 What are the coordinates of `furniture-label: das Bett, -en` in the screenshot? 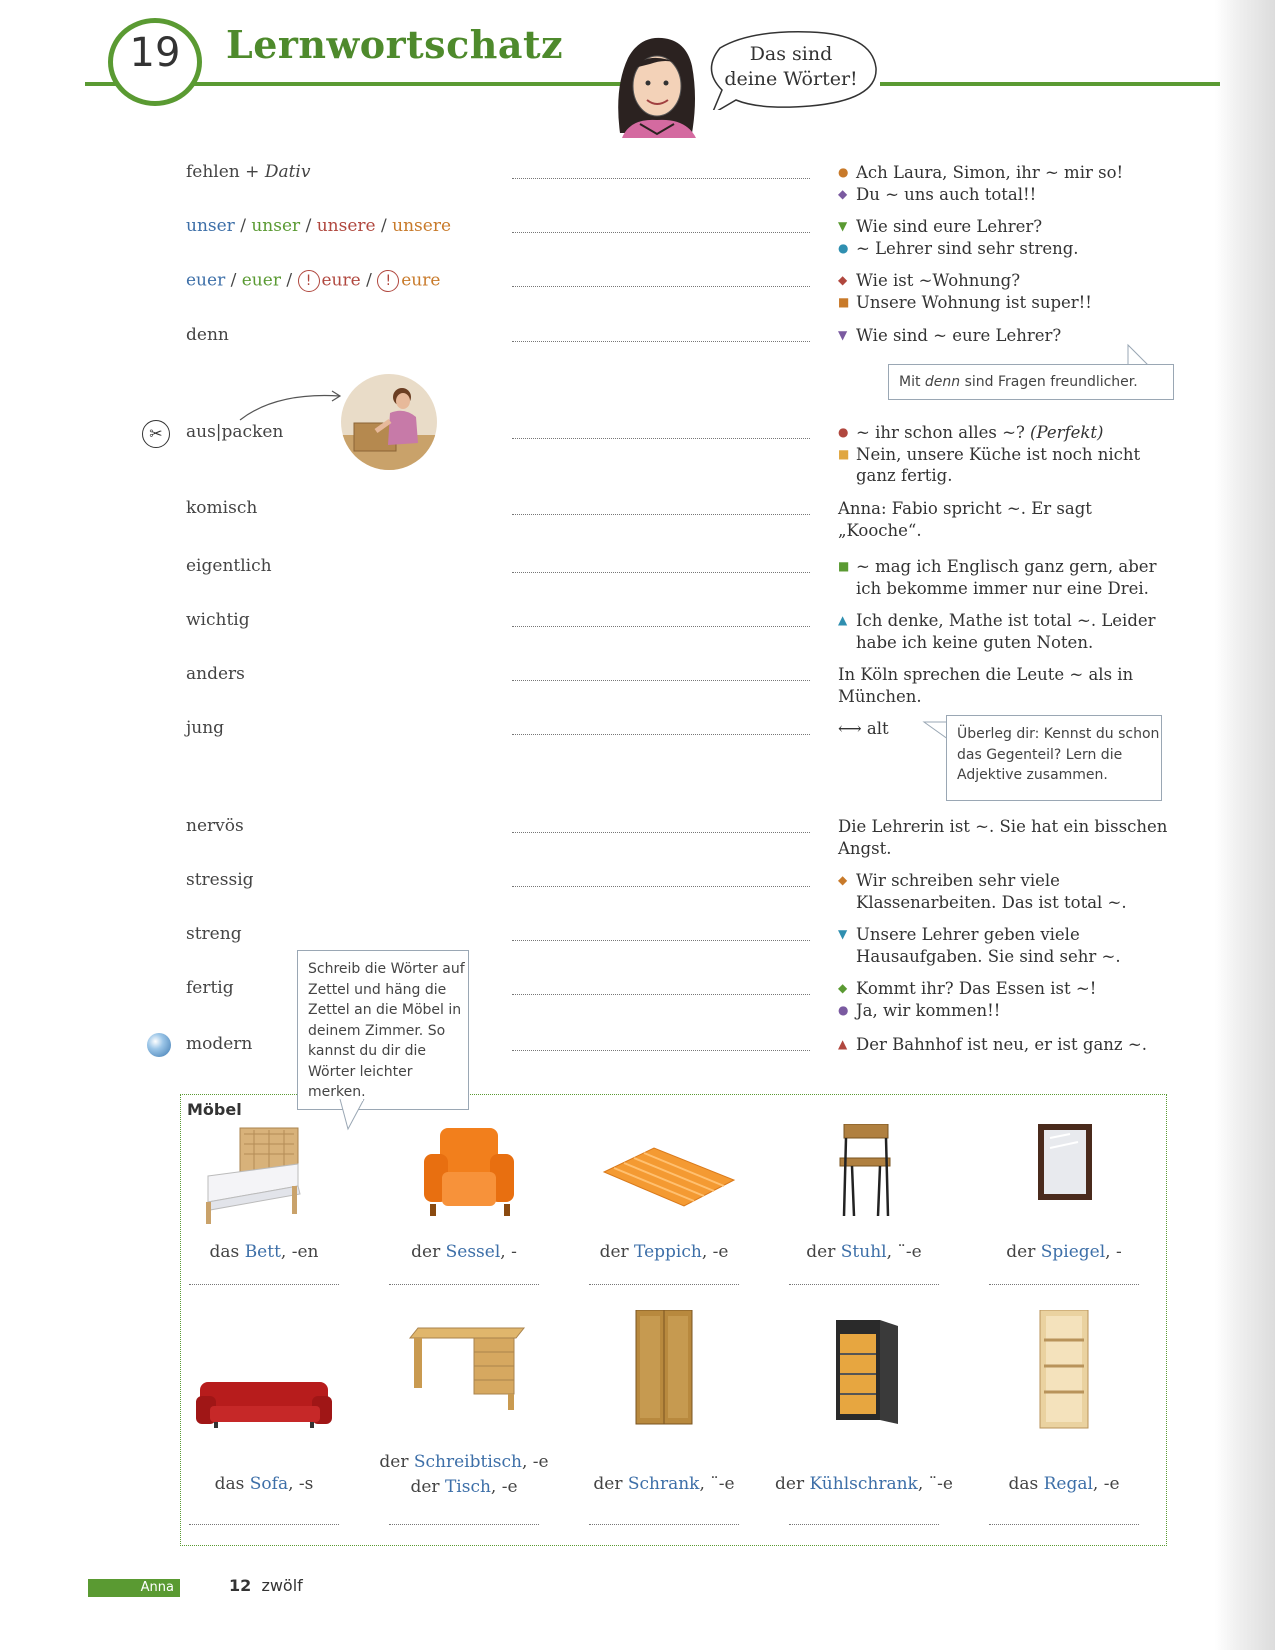 It's located at (264, 1252).